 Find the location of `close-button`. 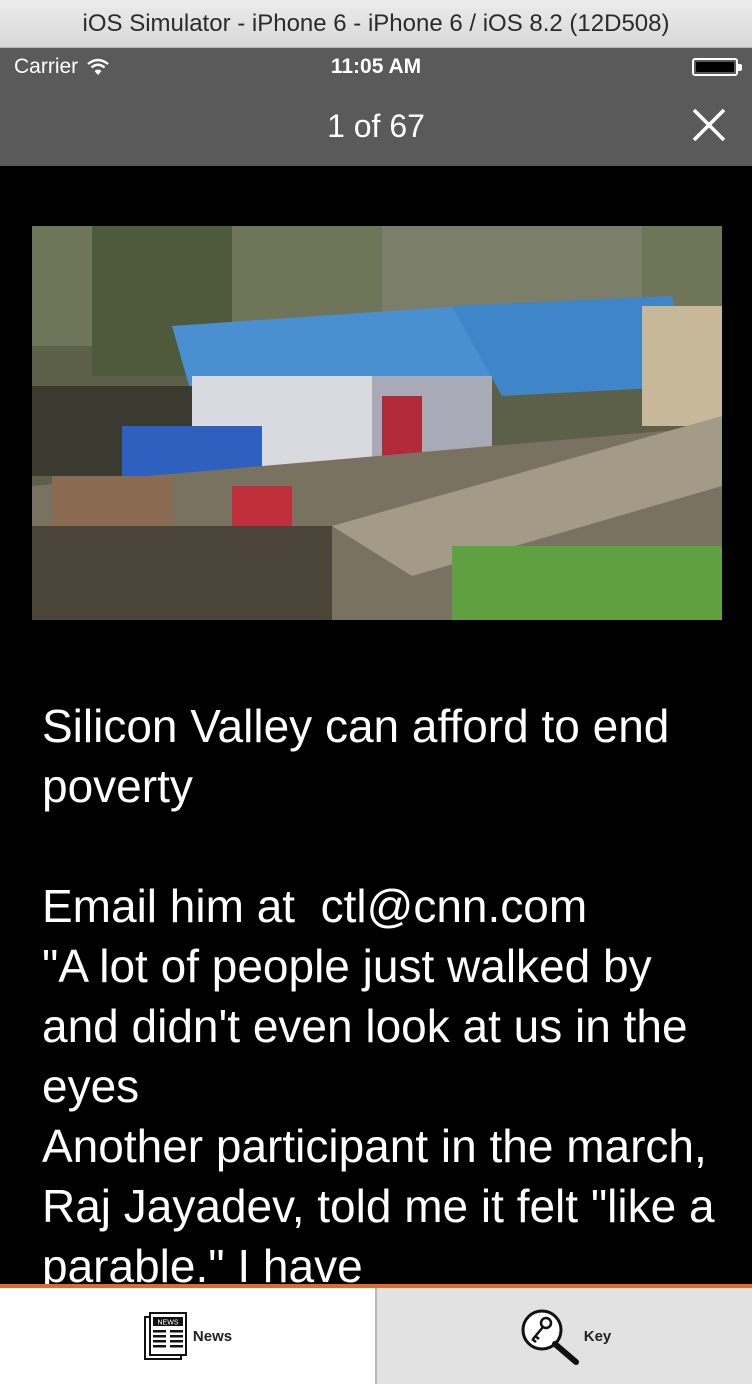

close-button is located at coordinates (709, 125).